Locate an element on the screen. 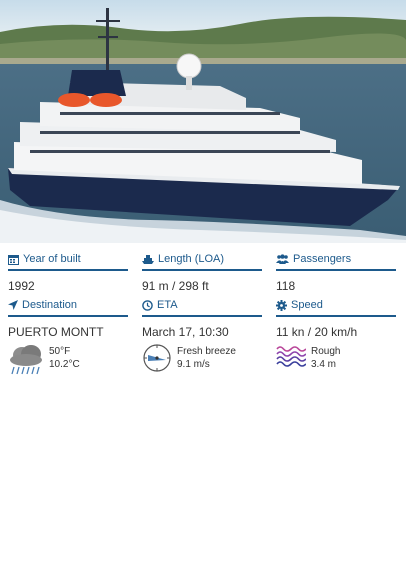 This screenshot has height=573, width=406. sea-height: 3.4 m is located at coordinates (324, 364).